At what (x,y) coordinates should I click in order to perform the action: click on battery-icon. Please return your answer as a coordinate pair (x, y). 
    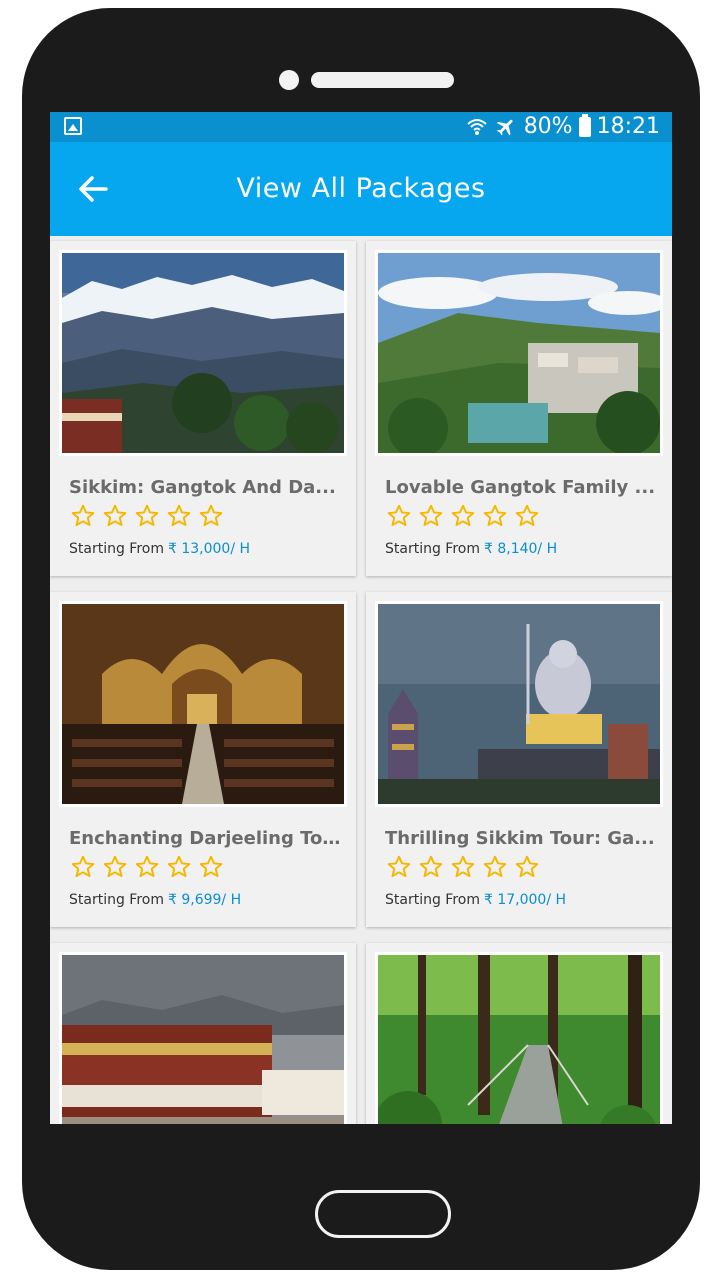
    Looking at the image, I should click on (584, 125).